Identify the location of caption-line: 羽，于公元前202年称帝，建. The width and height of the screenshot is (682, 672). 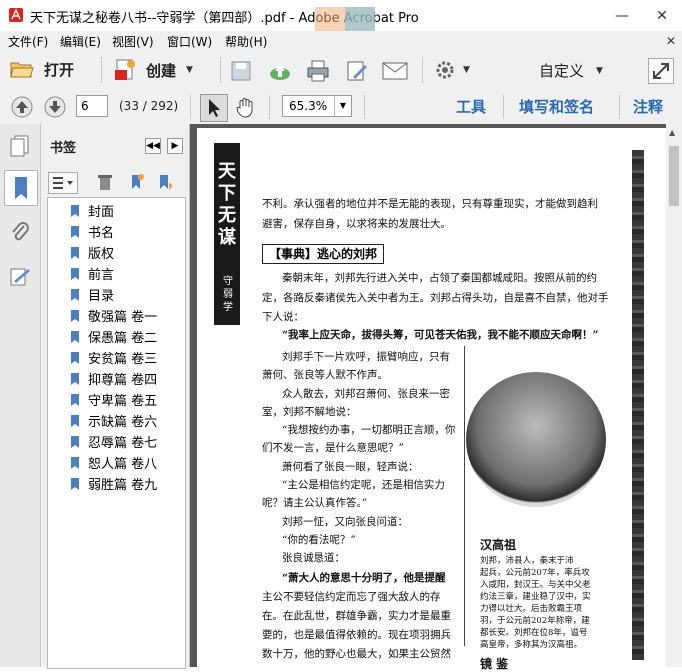
(535, 621).